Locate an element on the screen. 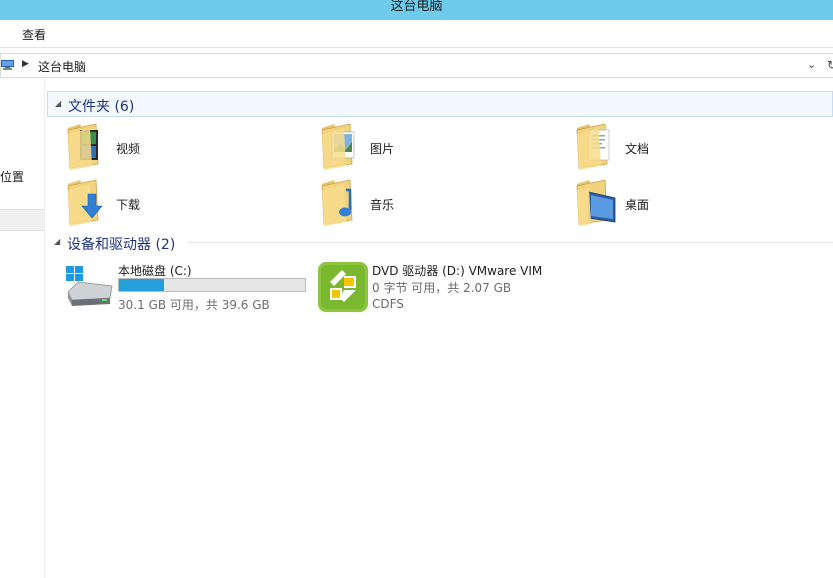 The width and height of the screenshot is (833, 578). drive-name: DVD 驱动器 (D:) VMware VIM is located at coordinates (457, 271).